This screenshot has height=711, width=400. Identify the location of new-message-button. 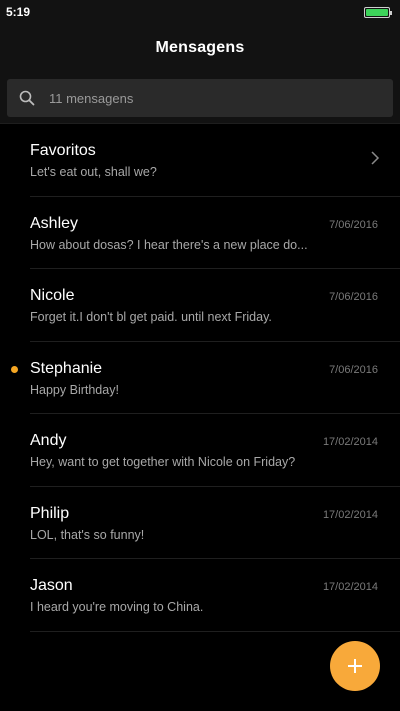
(355, 666).